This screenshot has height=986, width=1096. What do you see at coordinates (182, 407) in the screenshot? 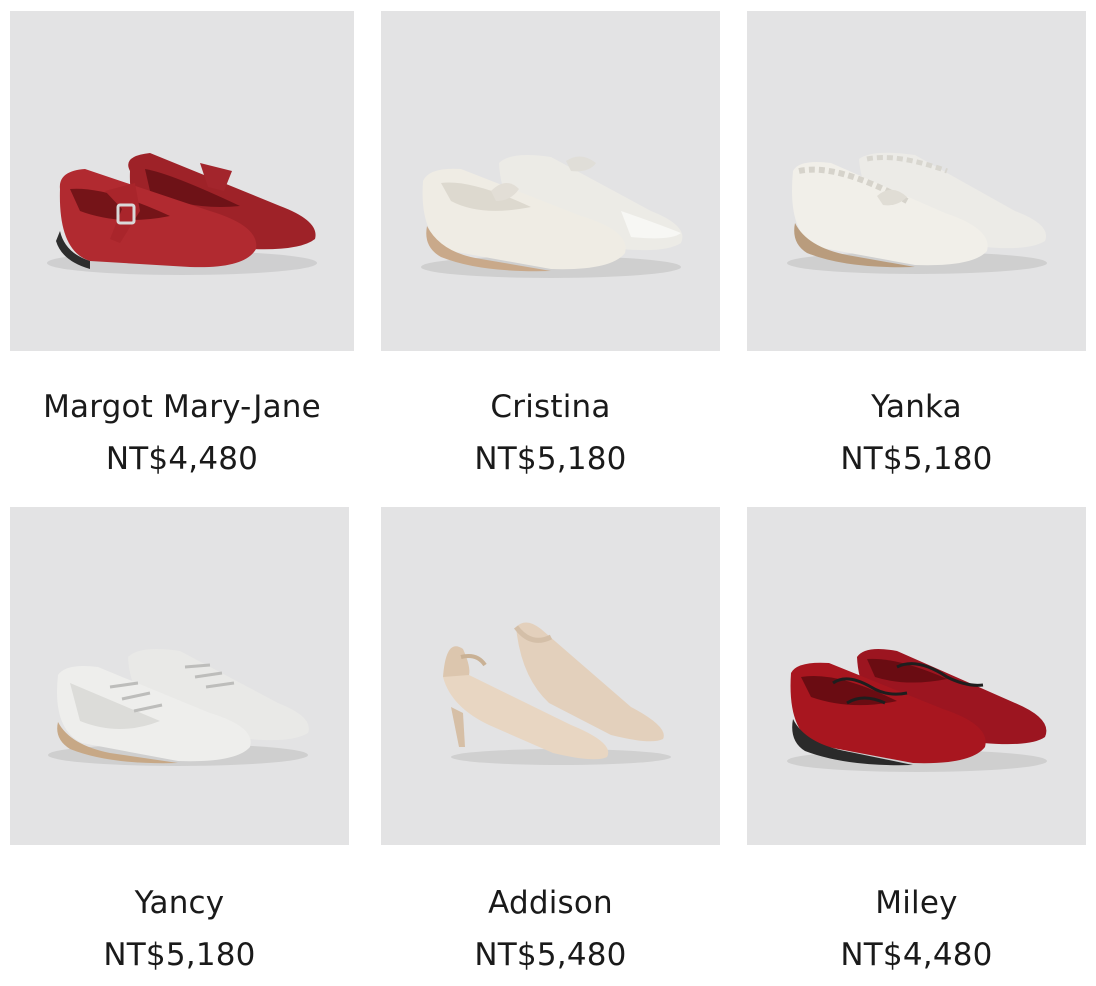
I see `product-name: Margot Mary-Jane` at bounding box center [182, 407].